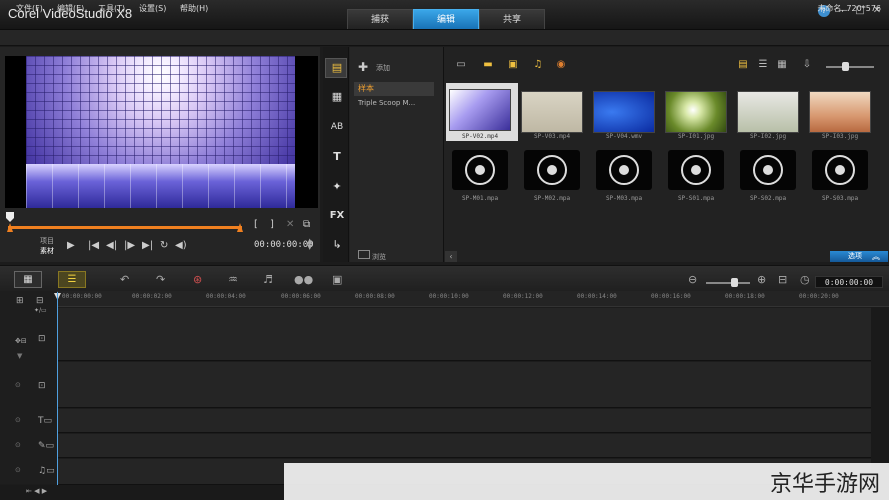  Describe the element at coordinates (849, 282) in the screenshot. I see `timeline-timecode: 0:00:00:00` at that location.